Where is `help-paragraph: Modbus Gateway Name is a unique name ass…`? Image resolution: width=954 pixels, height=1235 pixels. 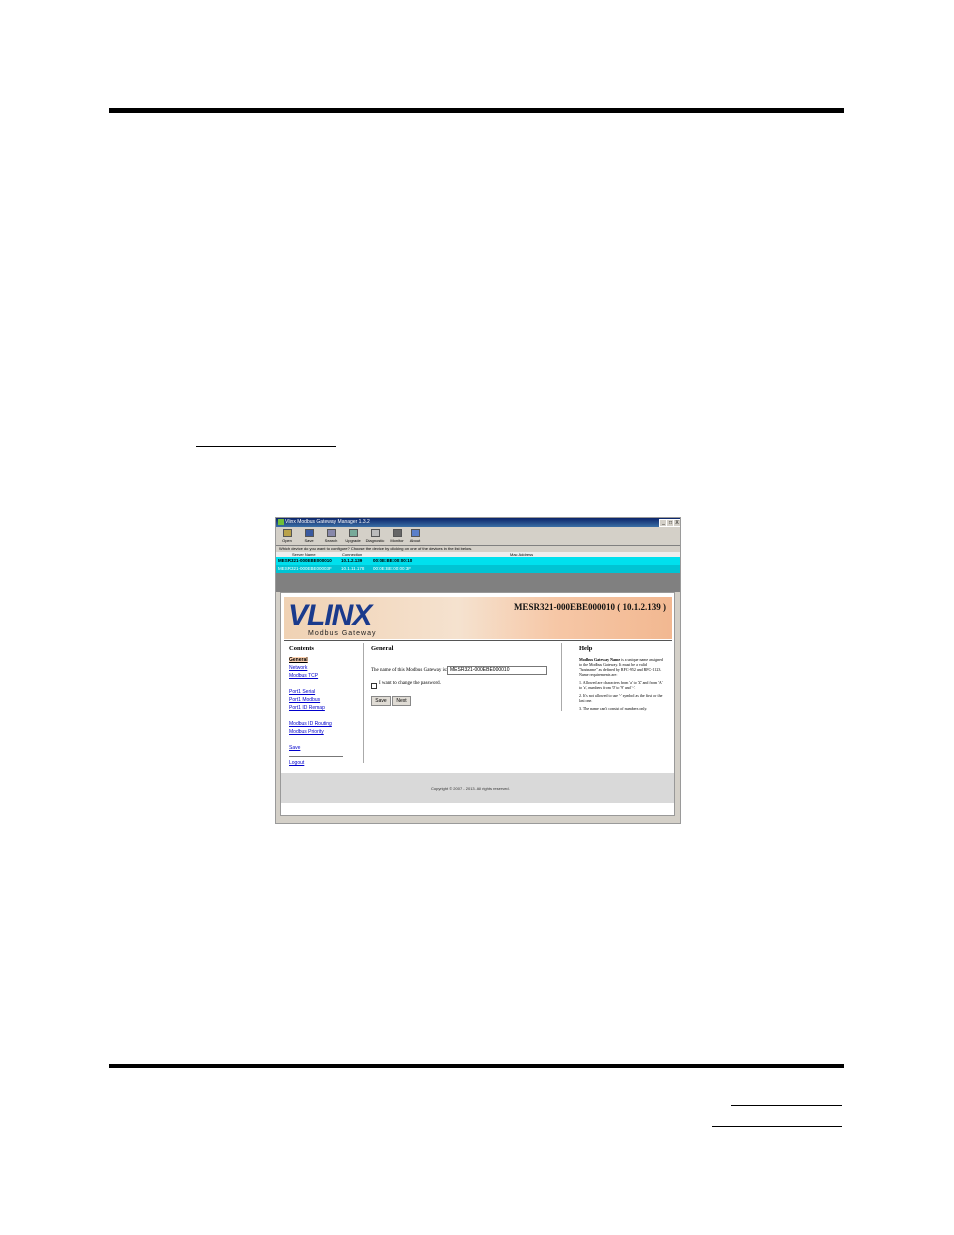 help-paragraph: Modbus Gateway Name is a unique name ass… is located at coordinates (622, 667).